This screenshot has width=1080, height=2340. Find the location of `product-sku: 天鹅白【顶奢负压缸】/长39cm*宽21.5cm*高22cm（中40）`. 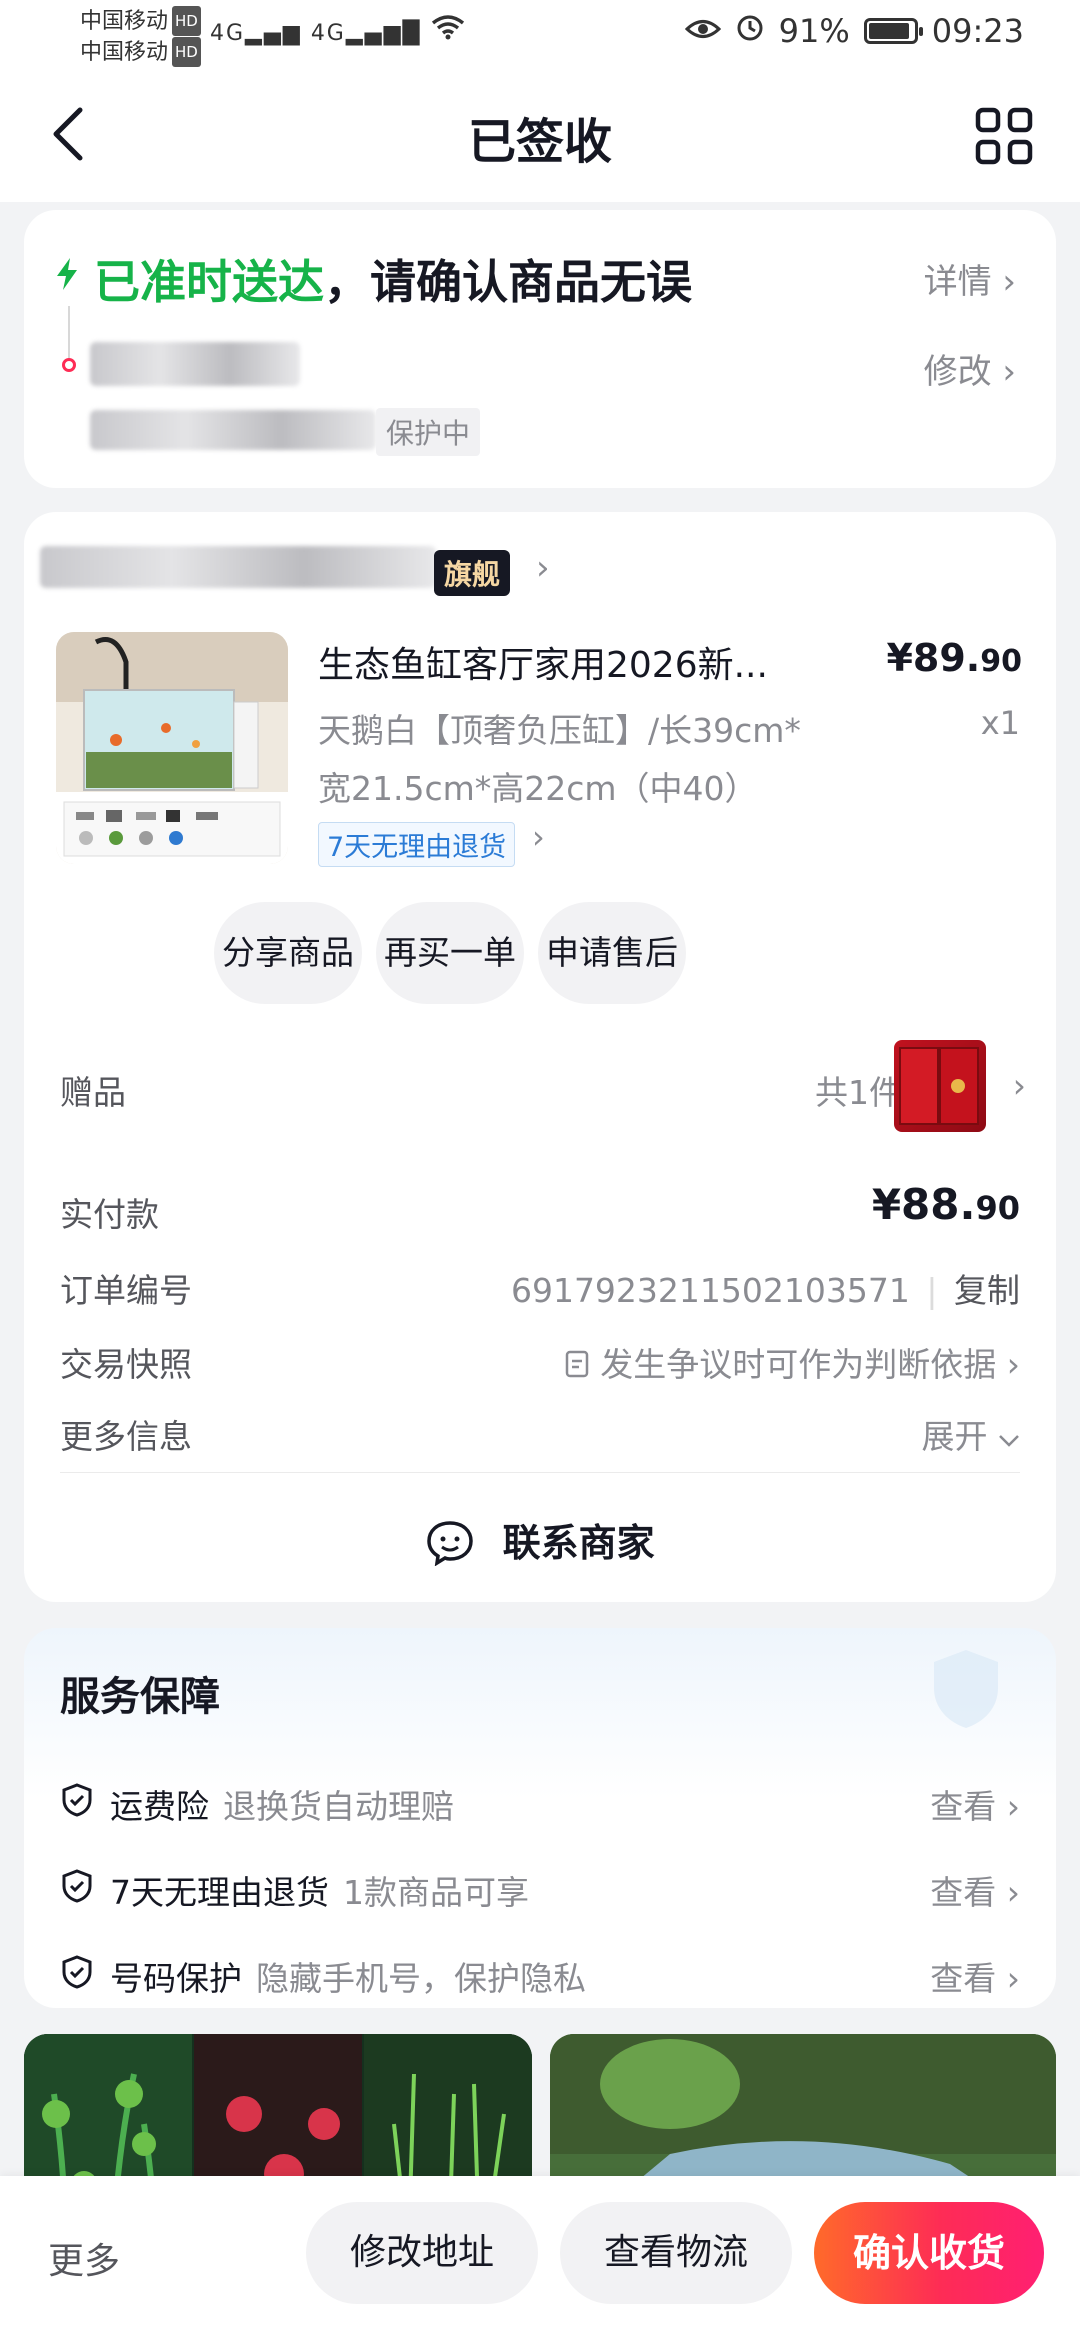

product-sku: 天鹅白【顶奢负压缸】/长39cm*宽21.5cm*高22cm（中40） is located at coordinates (559, 759).